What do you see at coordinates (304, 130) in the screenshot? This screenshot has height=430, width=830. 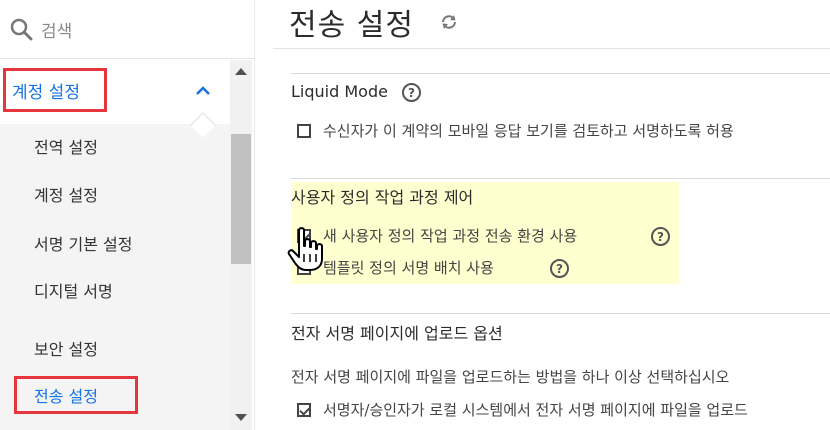 I see `liquid-mode-checkbox` at bounding box center [304, 130].